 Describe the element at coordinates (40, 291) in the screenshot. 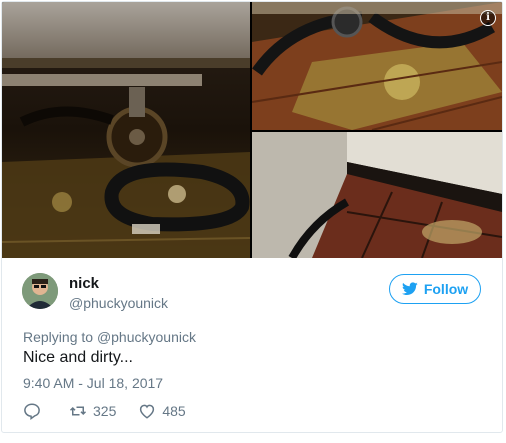

I see `avatar` at that location.